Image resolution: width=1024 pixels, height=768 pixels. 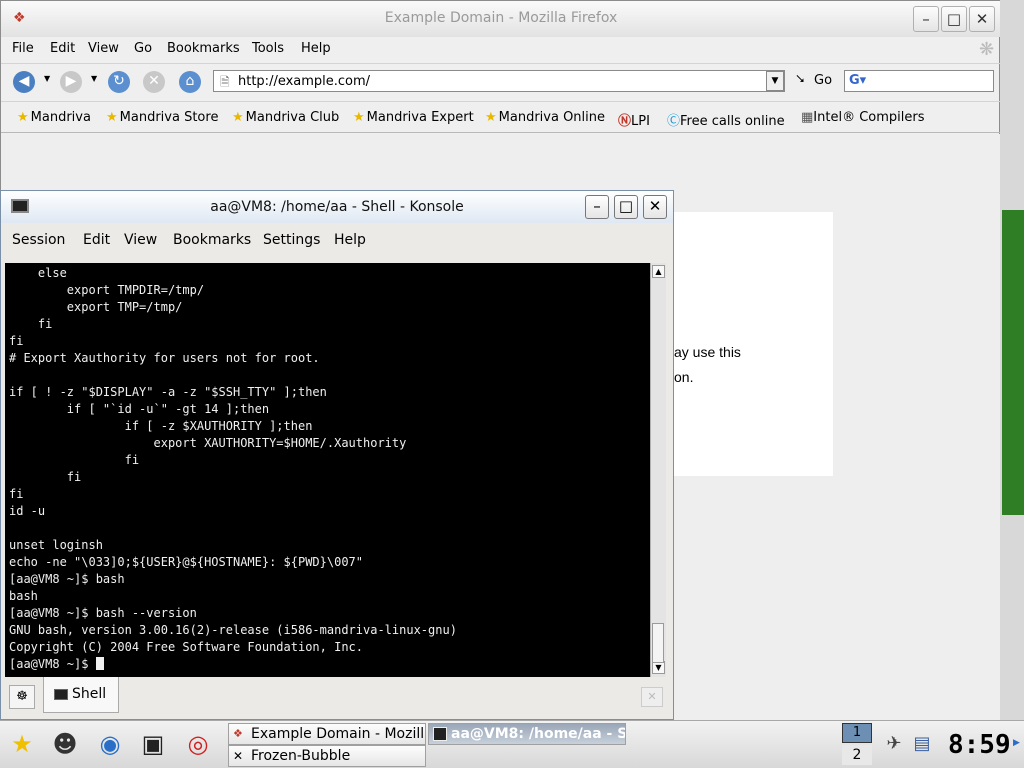 What do you see at coordinates (24, 82) in the screenshot?
I see `back-icon: ◀` at bounding box center [24, 82].